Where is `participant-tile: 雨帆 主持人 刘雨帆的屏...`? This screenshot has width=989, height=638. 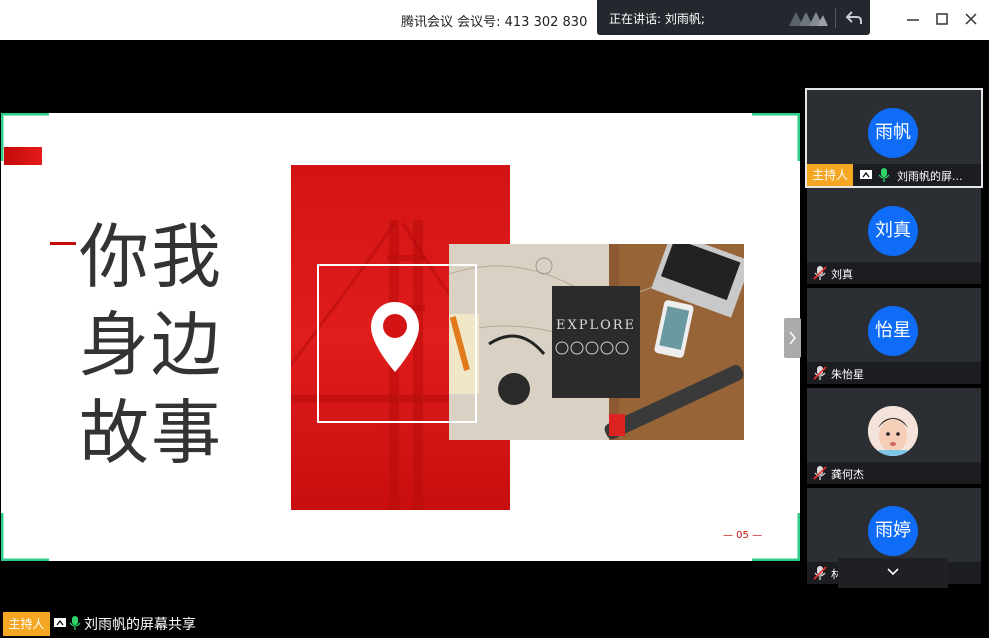 participant-tile: 雨帆 主持人 刘雨帆的屏... is located at coordinates (894, 138).